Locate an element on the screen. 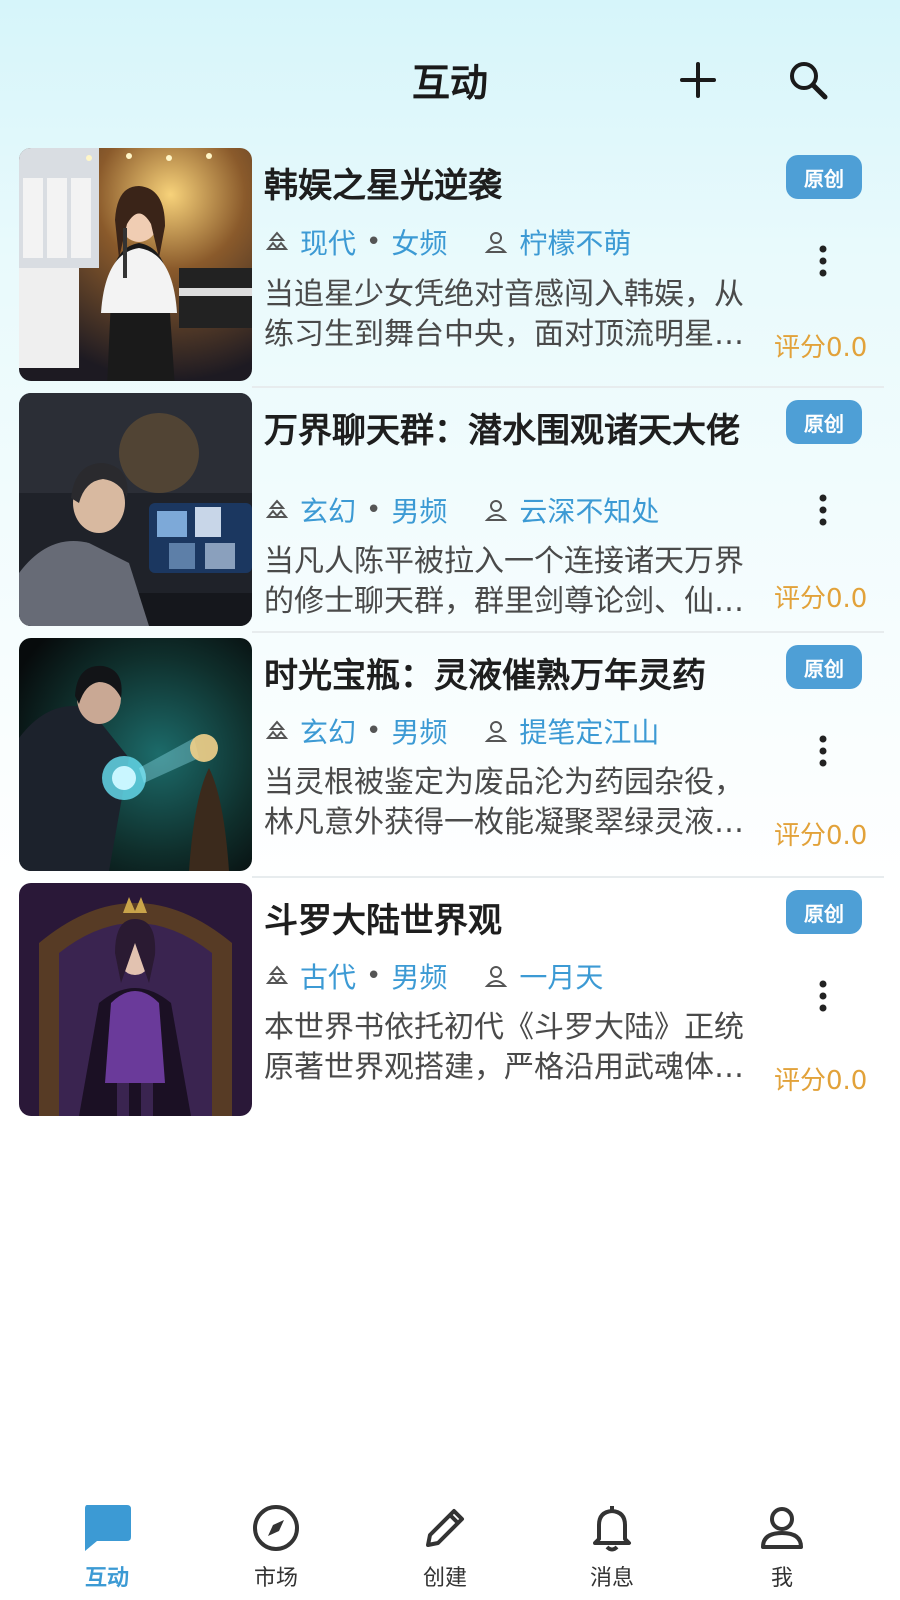 The width and height of the screenshot is (900, 1600). tab-me: 我 is located at coordinates (782, 1535).